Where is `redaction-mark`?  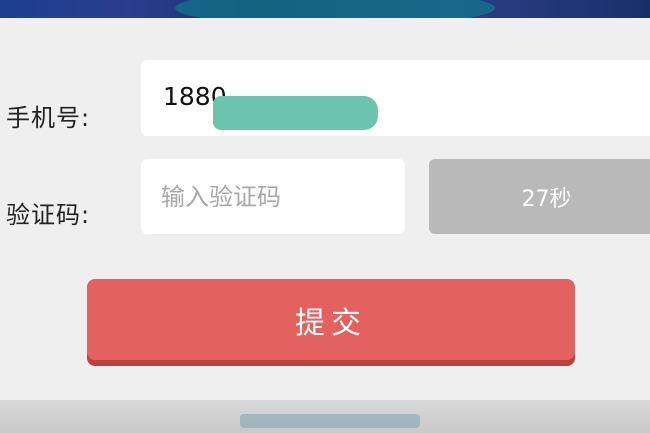
redaction-mark is located at coordinates (295, 113).